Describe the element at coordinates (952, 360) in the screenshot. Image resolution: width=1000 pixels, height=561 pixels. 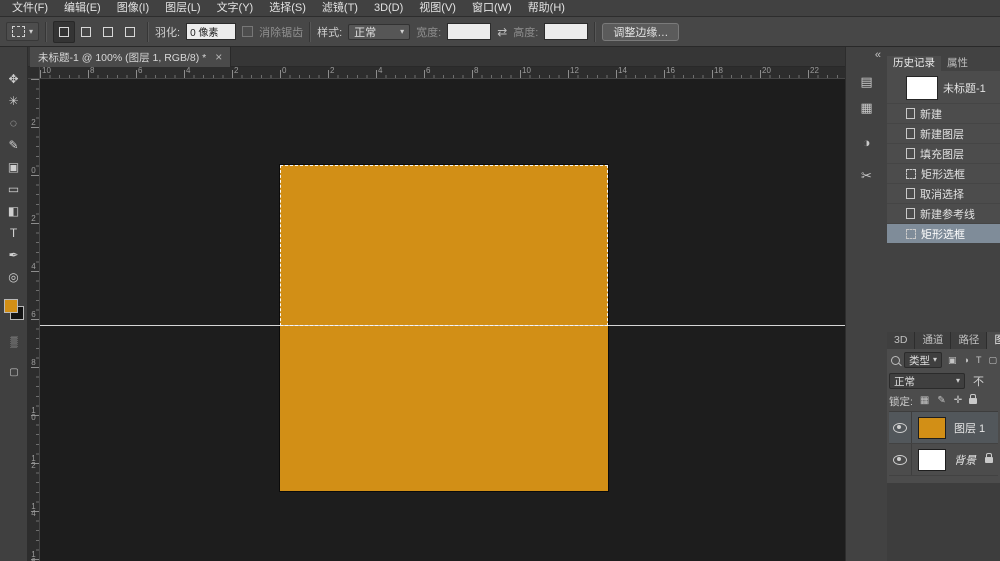
I see `filter-pixel-layers-icon: ▣` at that location.